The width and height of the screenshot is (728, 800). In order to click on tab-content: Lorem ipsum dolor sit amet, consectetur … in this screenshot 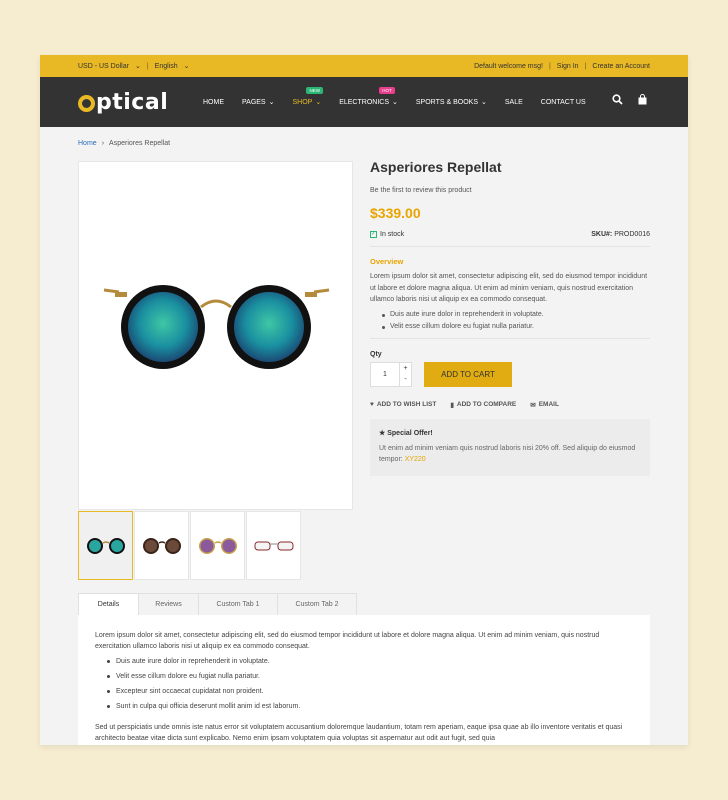, I will do `click(364, 680)`.